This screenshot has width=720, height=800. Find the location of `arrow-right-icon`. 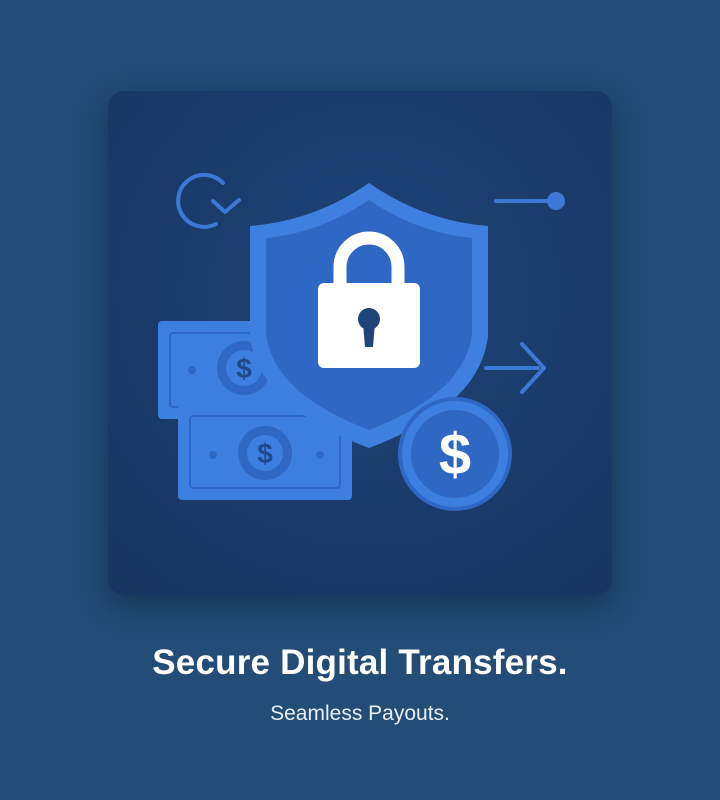

arrow-right-icon is located at coordinates (515, 368).